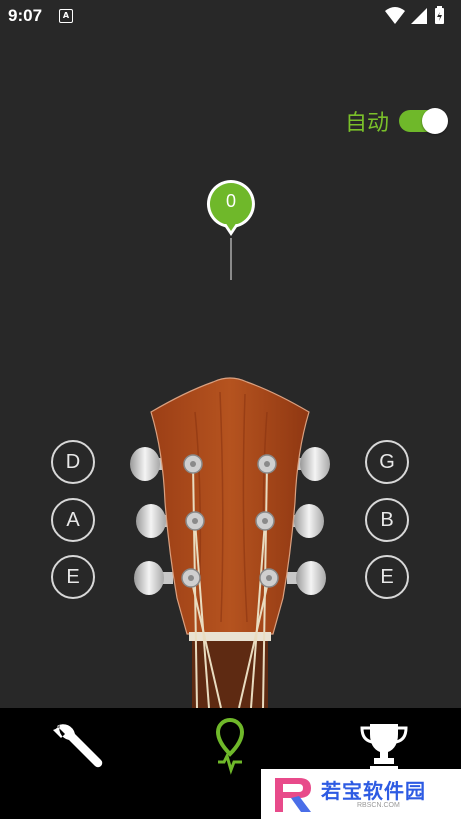 Image resolution: width=461 pixels, height=819 pixels. I want to click on string-button-b: B, so click(387, 520).